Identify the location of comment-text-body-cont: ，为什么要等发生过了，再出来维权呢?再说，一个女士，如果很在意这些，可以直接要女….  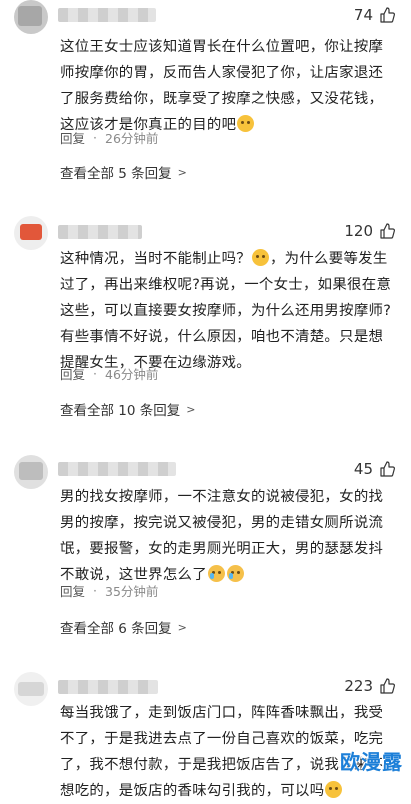
(226, 311).